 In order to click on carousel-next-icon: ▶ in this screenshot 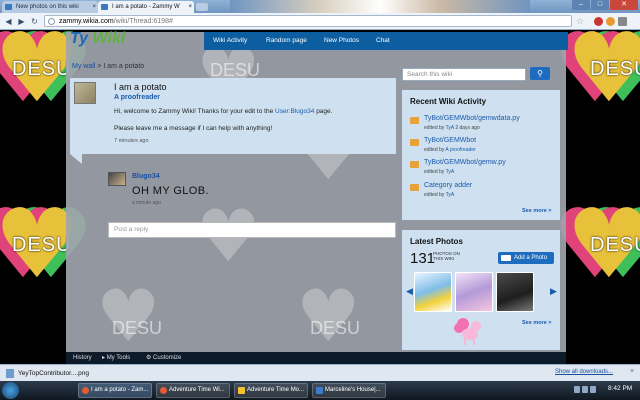, I will do `click(553, 291)`.